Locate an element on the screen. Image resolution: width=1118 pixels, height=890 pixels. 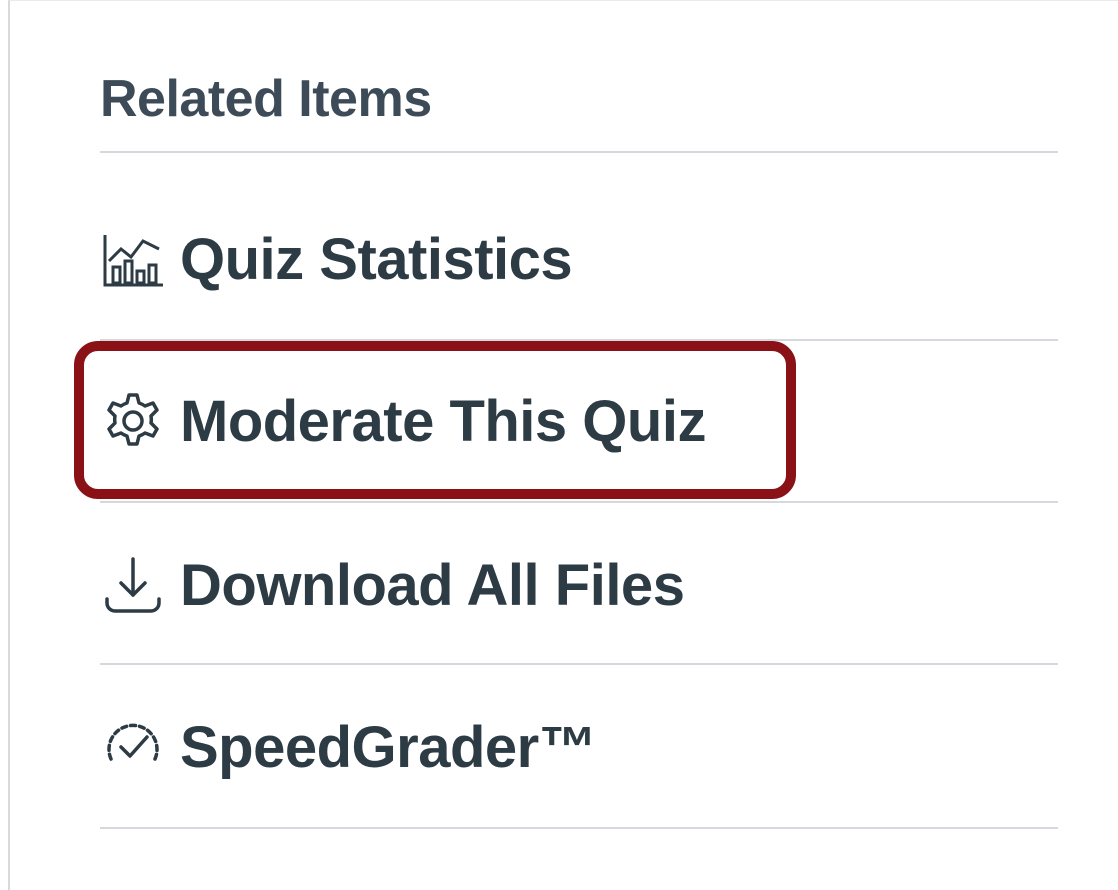
quiz-statistics-link: Quiz Statistics is located at coordinates (336, 259).